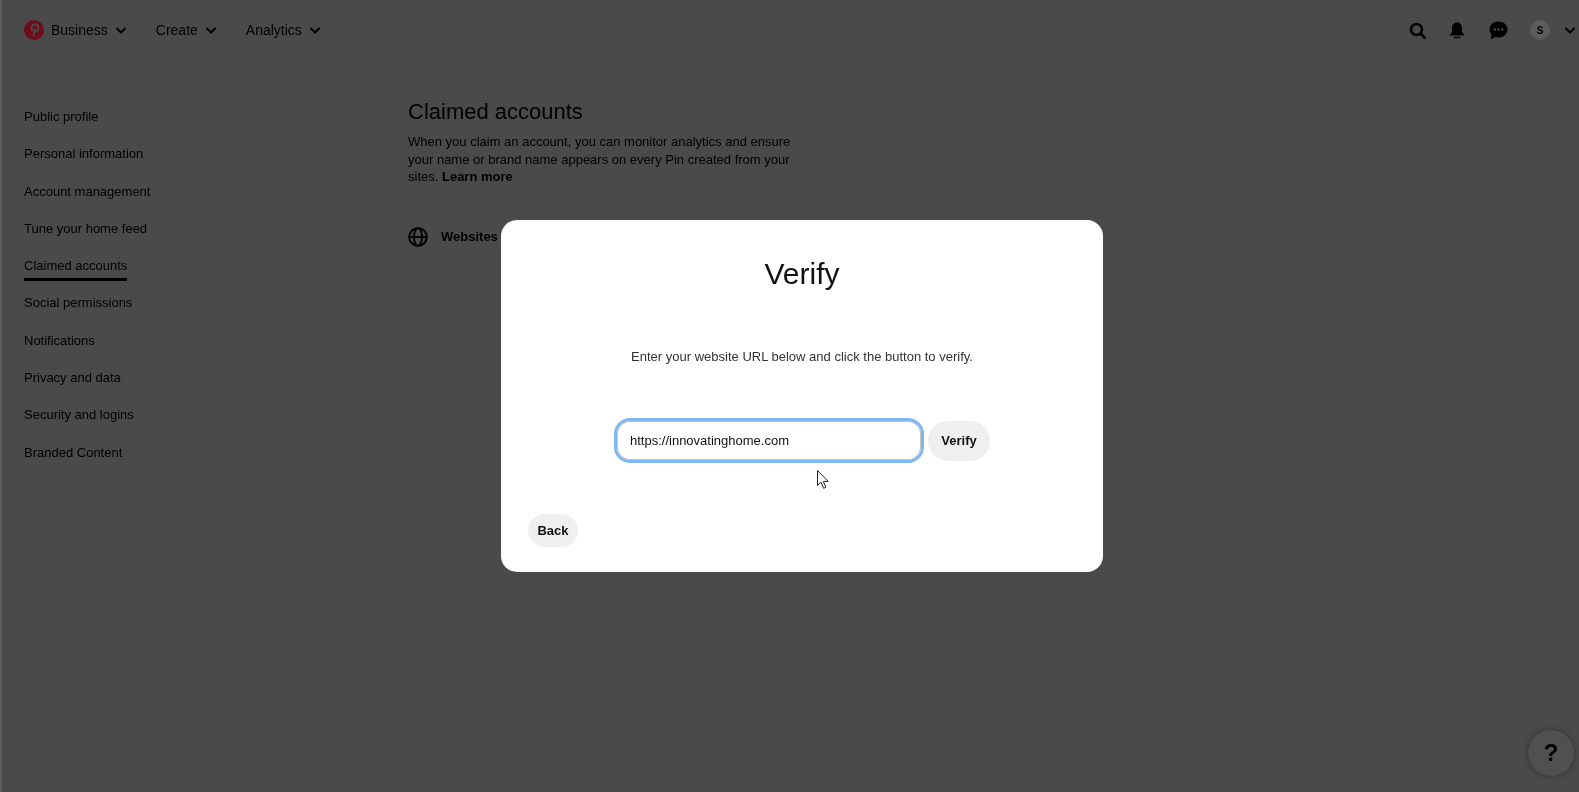 Image resolution: width=1579 pixels, height=792 pixels. I want to click on bell-icon, so click(1457, 30).